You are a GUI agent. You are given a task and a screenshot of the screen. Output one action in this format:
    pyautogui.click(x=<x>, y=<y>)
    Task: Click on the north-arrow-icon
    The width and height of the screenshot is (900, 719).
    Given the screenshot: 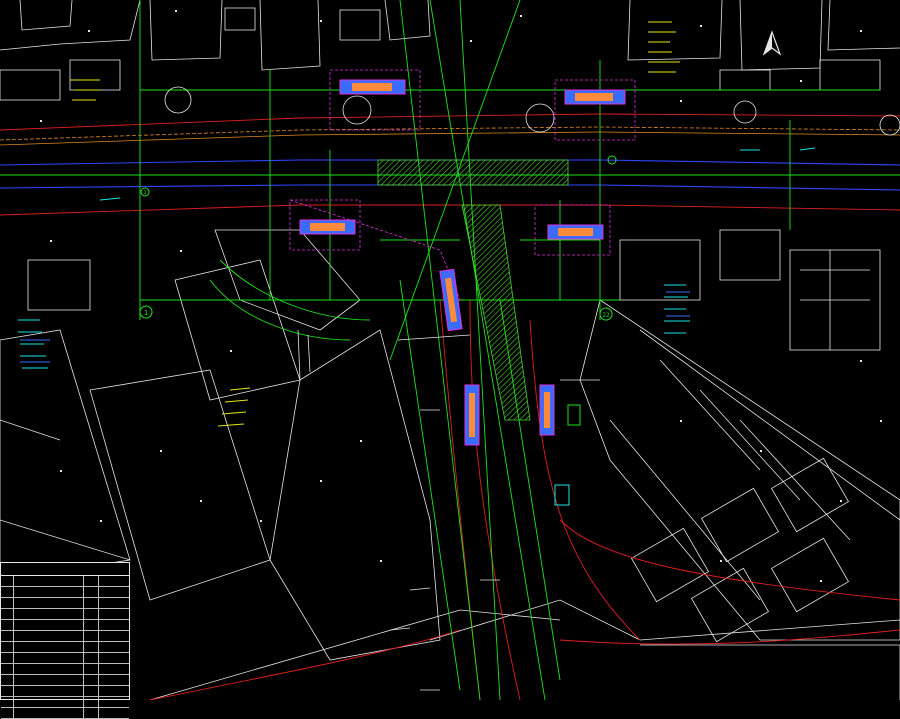 What is the action you would take?
    pyautogui.click(x=772, y=43)
    